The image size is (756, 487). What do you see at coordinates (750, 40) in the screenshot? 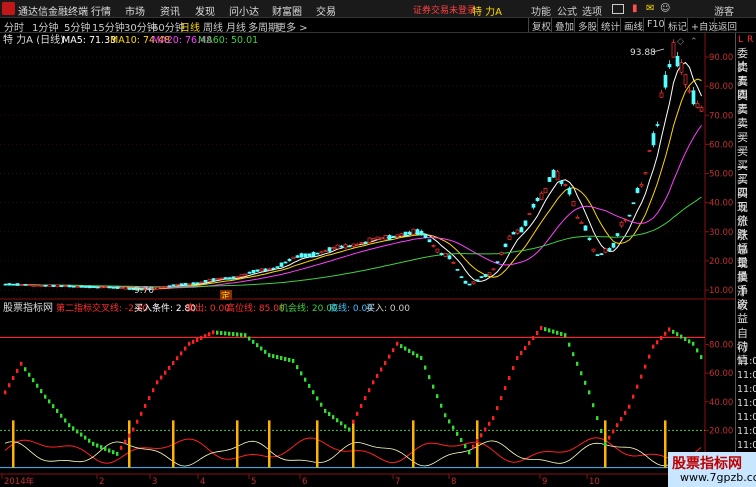
I see `side-letter-r: R` at bounding box center [750, 40].